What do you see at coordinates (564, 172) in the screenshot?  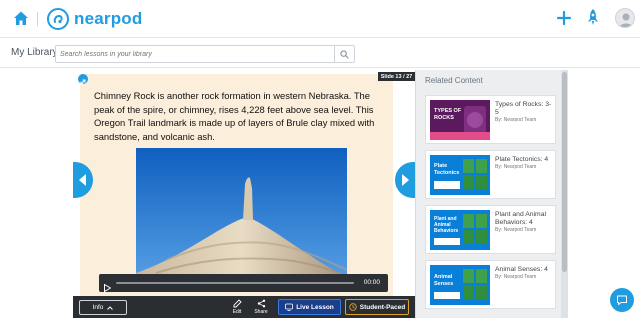 I see `scrollbar-thumb` at bounding box center [564, 172].